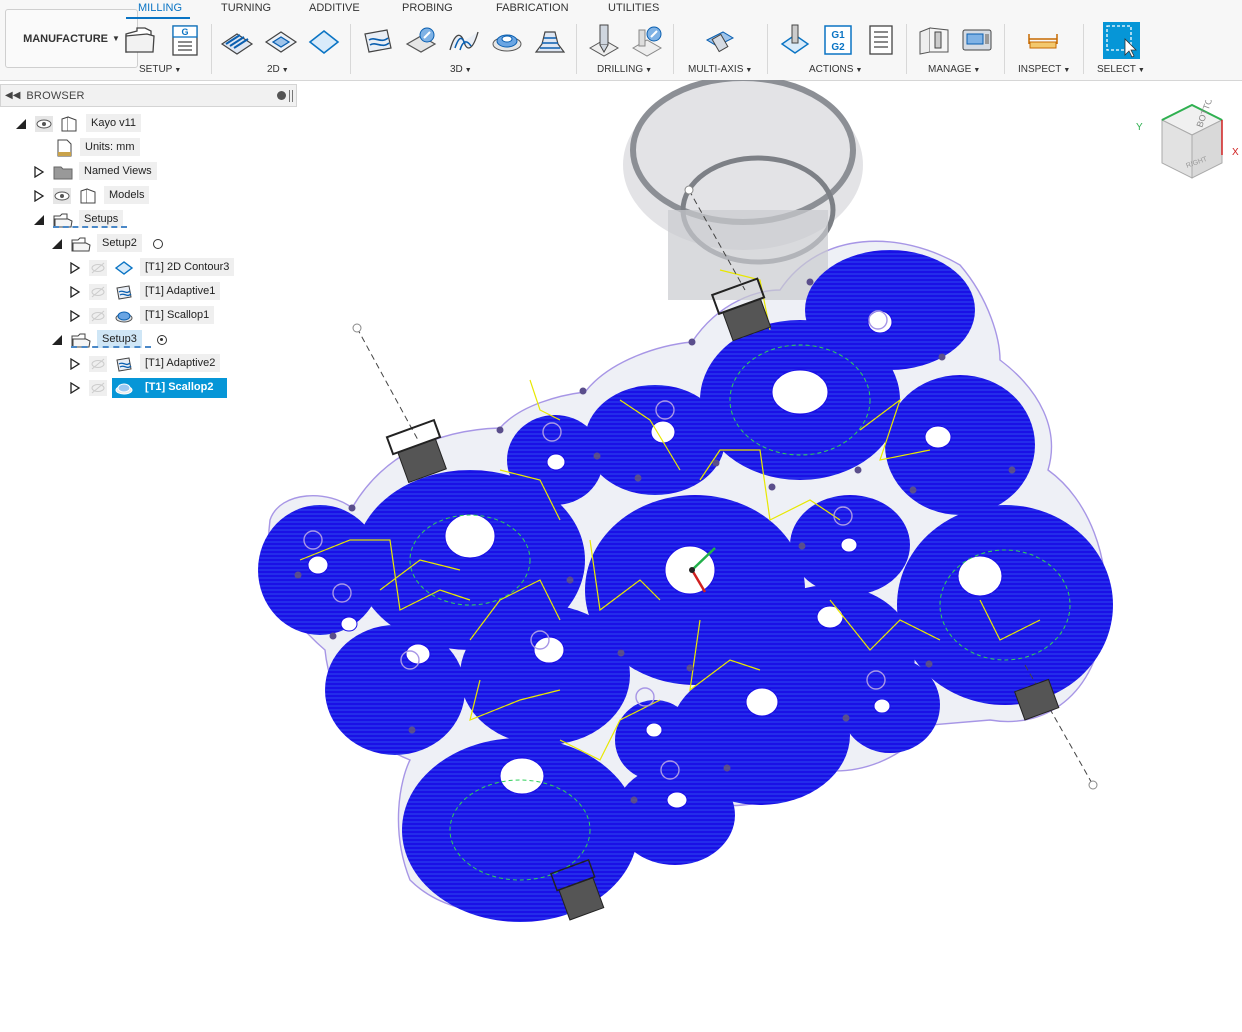  I want to click on tree-models-label: Models, so click(127, 195).